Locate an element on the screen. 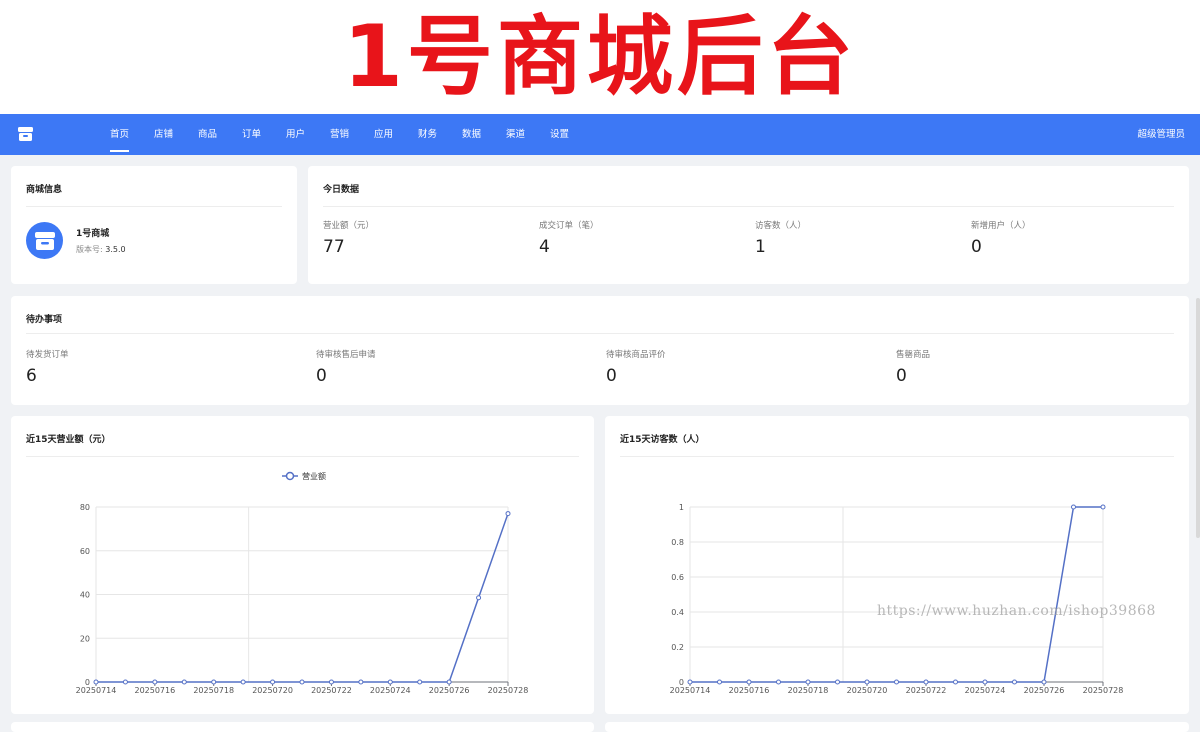 The height and width of the screenshot is (732, 1200). nav-marketing: 营销 is located at coordinates (339, 134).